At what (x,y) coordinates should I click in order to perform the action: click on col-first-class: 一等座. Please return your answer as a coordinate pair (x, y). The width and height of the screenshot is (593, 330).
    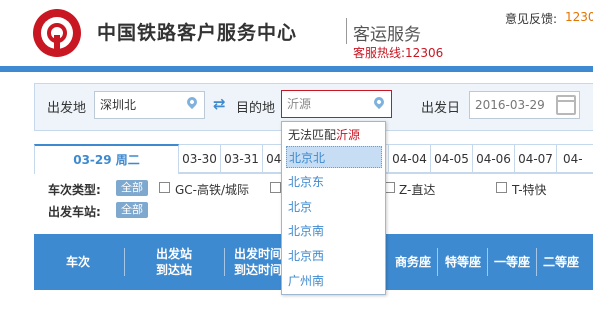
    Looking at the image, I should click on (512, 262).